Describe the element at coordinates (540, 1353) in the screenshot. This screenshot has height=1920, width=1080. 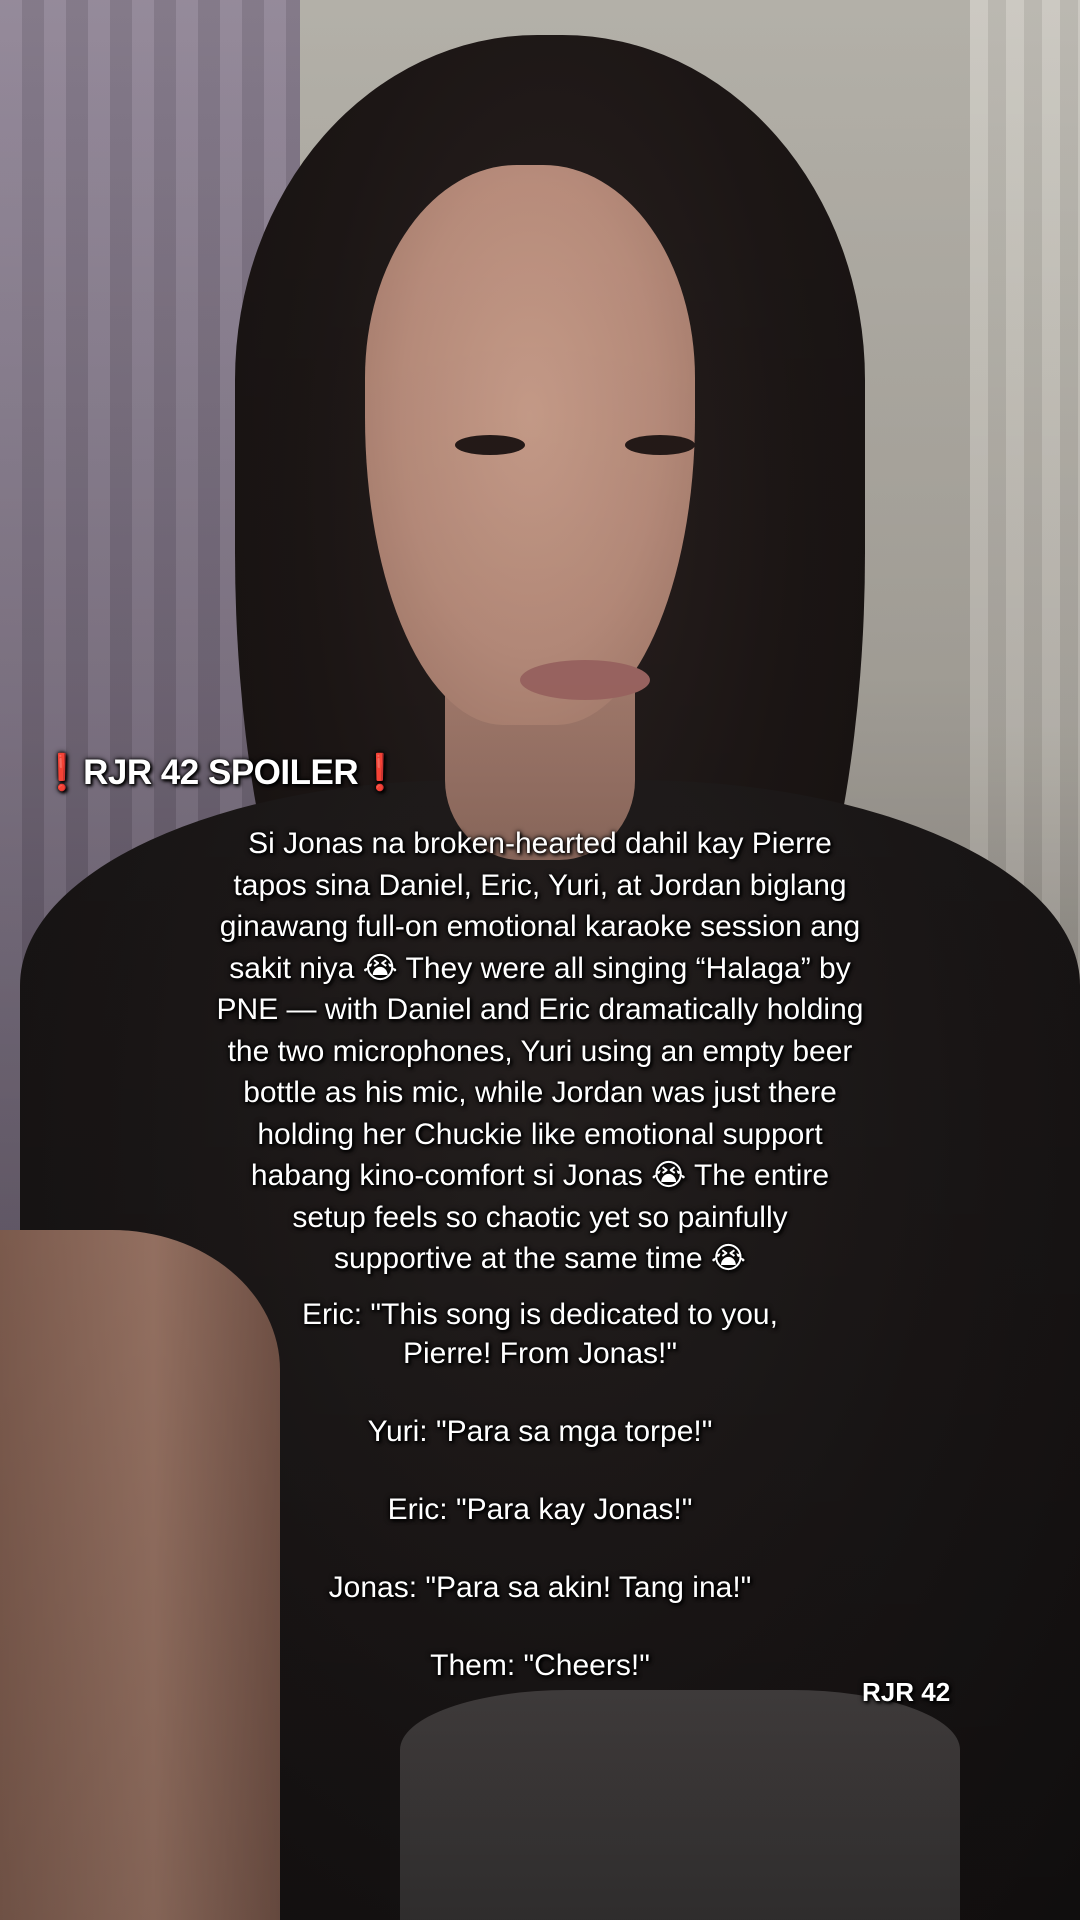
I see `dialogue-line: Pierre! From Jonas!"` at that location.